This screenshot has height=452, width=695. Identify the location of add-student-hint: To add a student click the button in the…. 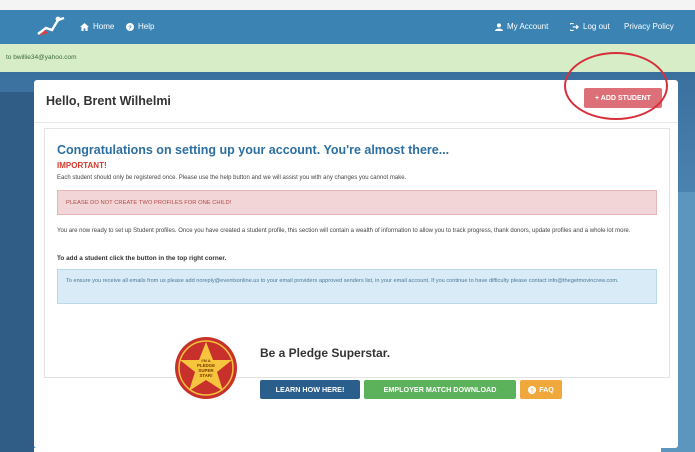
(142, 258).